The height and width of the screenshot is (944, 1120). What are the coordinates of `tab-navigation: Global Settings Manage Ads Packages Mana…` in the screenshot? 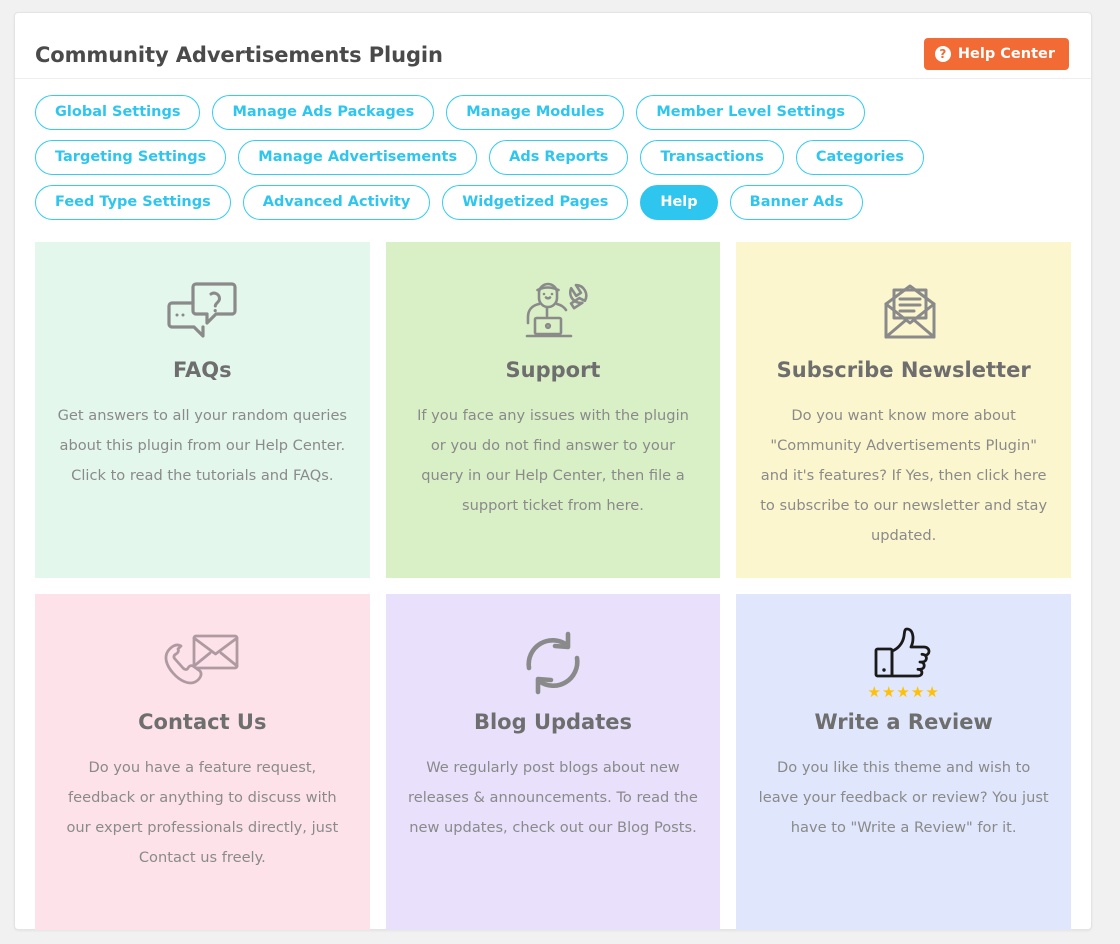 It's located at (525, 149).